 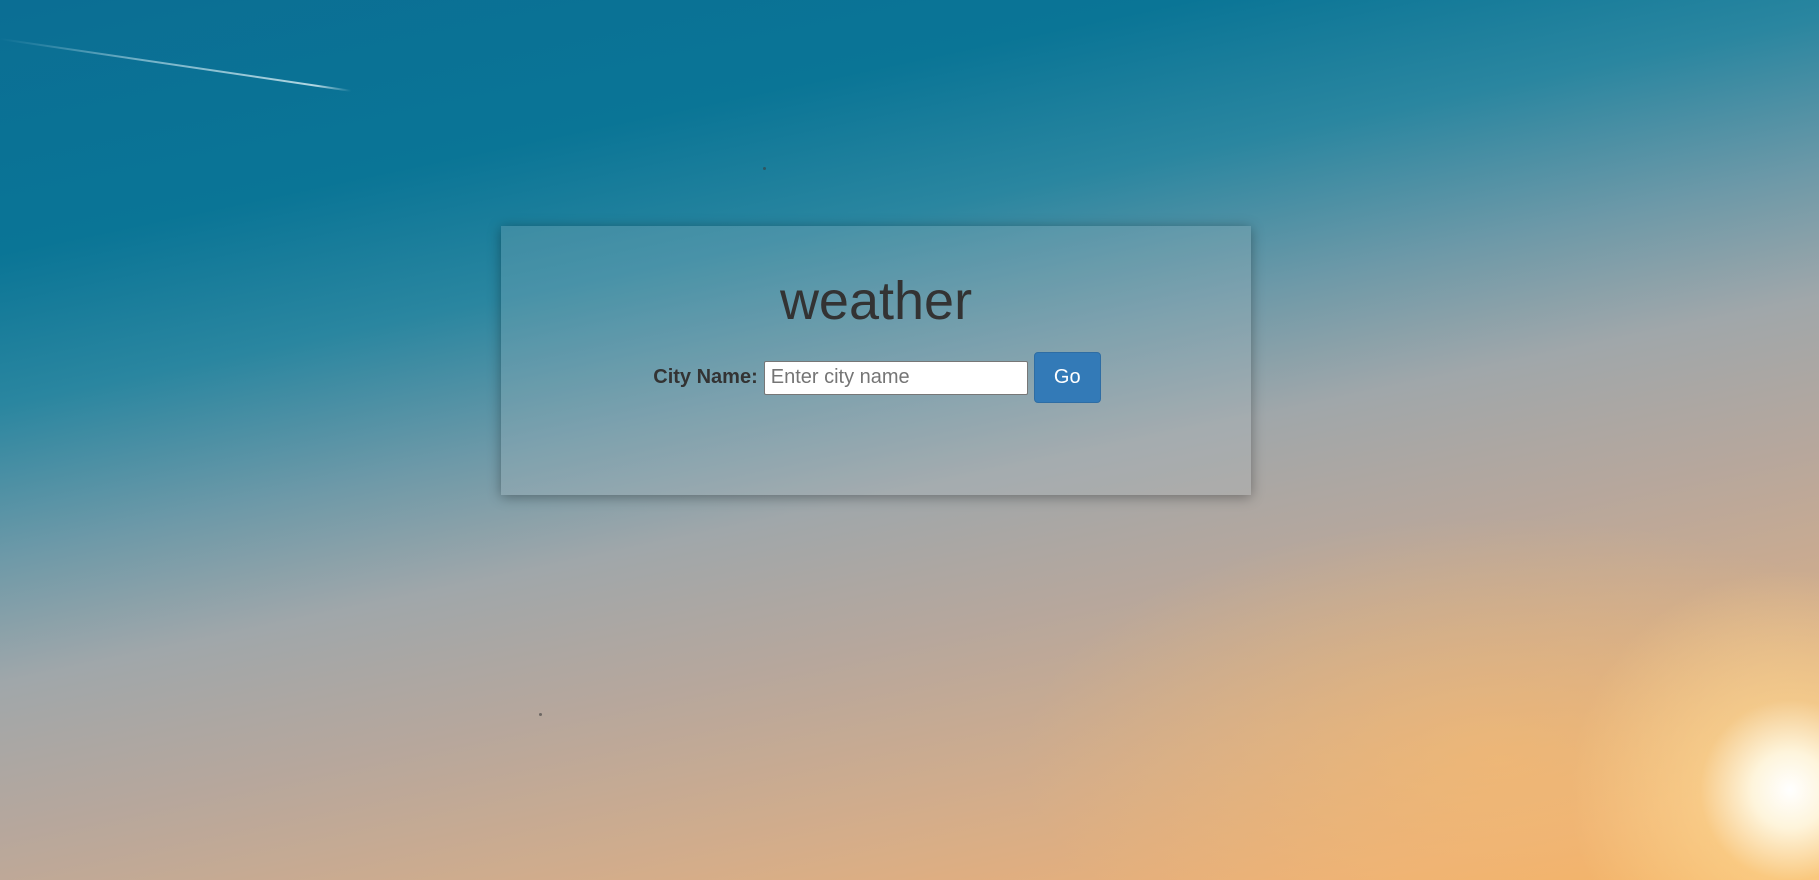 What do you see at coordinates (895, 377) in the screenshot?
I see `city-name-input` at bounding box center [895, 377].